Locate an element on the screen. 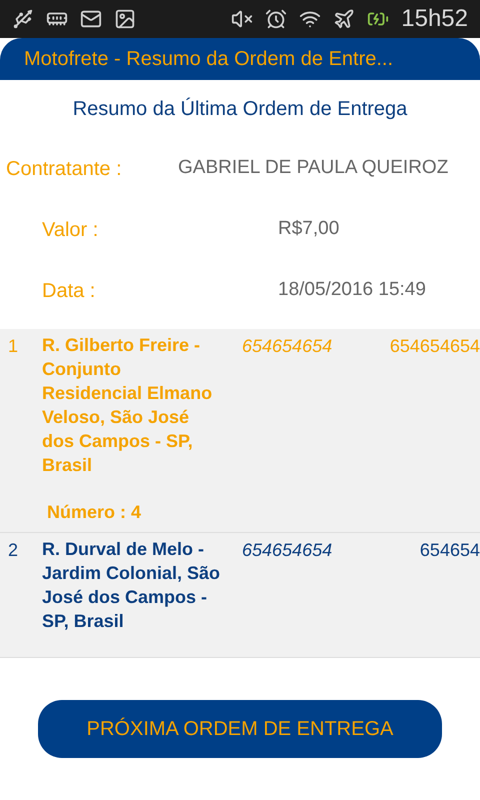  alarm-icon is located at coordinates (276, 19).